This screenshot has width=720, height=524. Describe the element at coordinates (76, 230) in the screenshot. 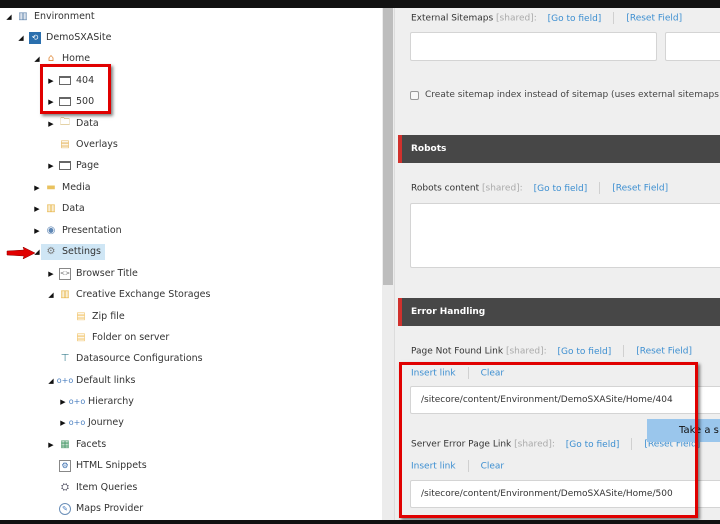

I see `tree-node-presentation: ▶ ◉ Presentation` at that location.